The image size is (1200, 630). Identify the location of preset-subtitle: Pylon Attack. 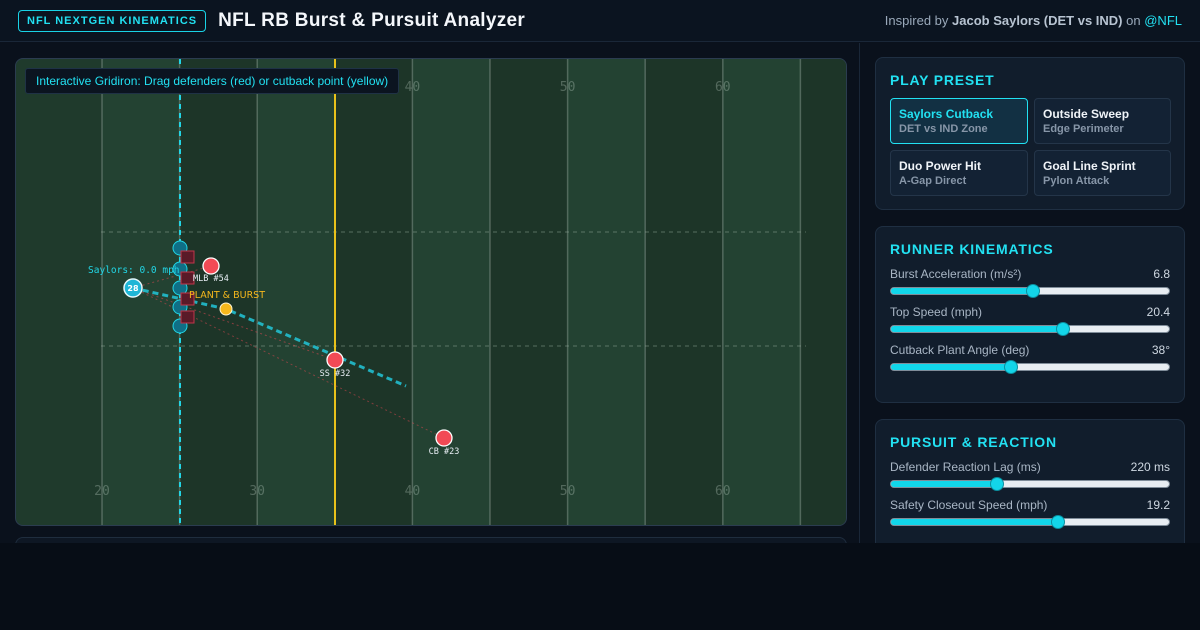
(1076, 181).